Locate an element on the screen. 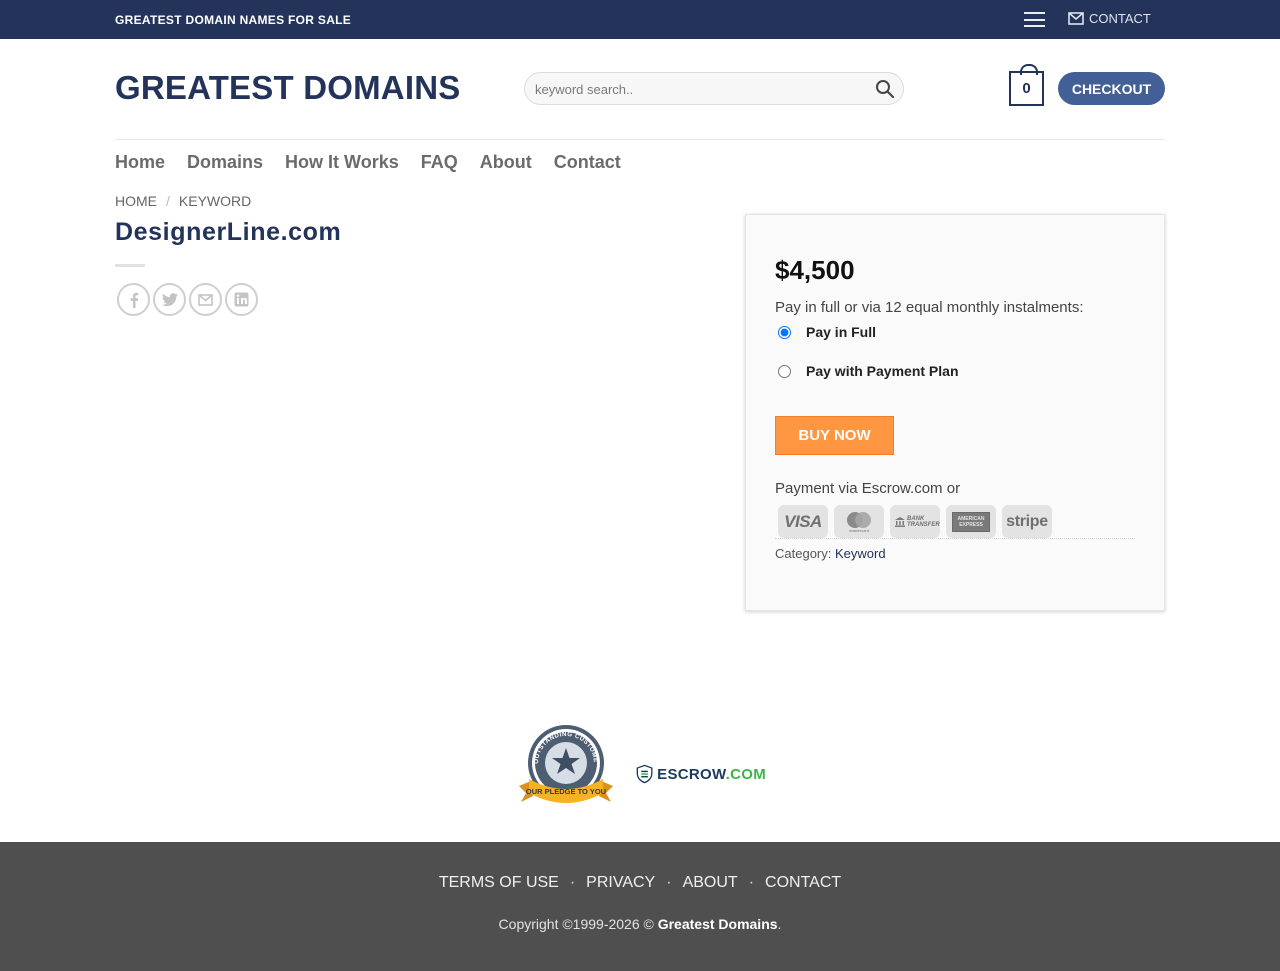 This screenshot has height=971, width=1280. breadcrumb-home: HOME is located at coordinates (136, 201).